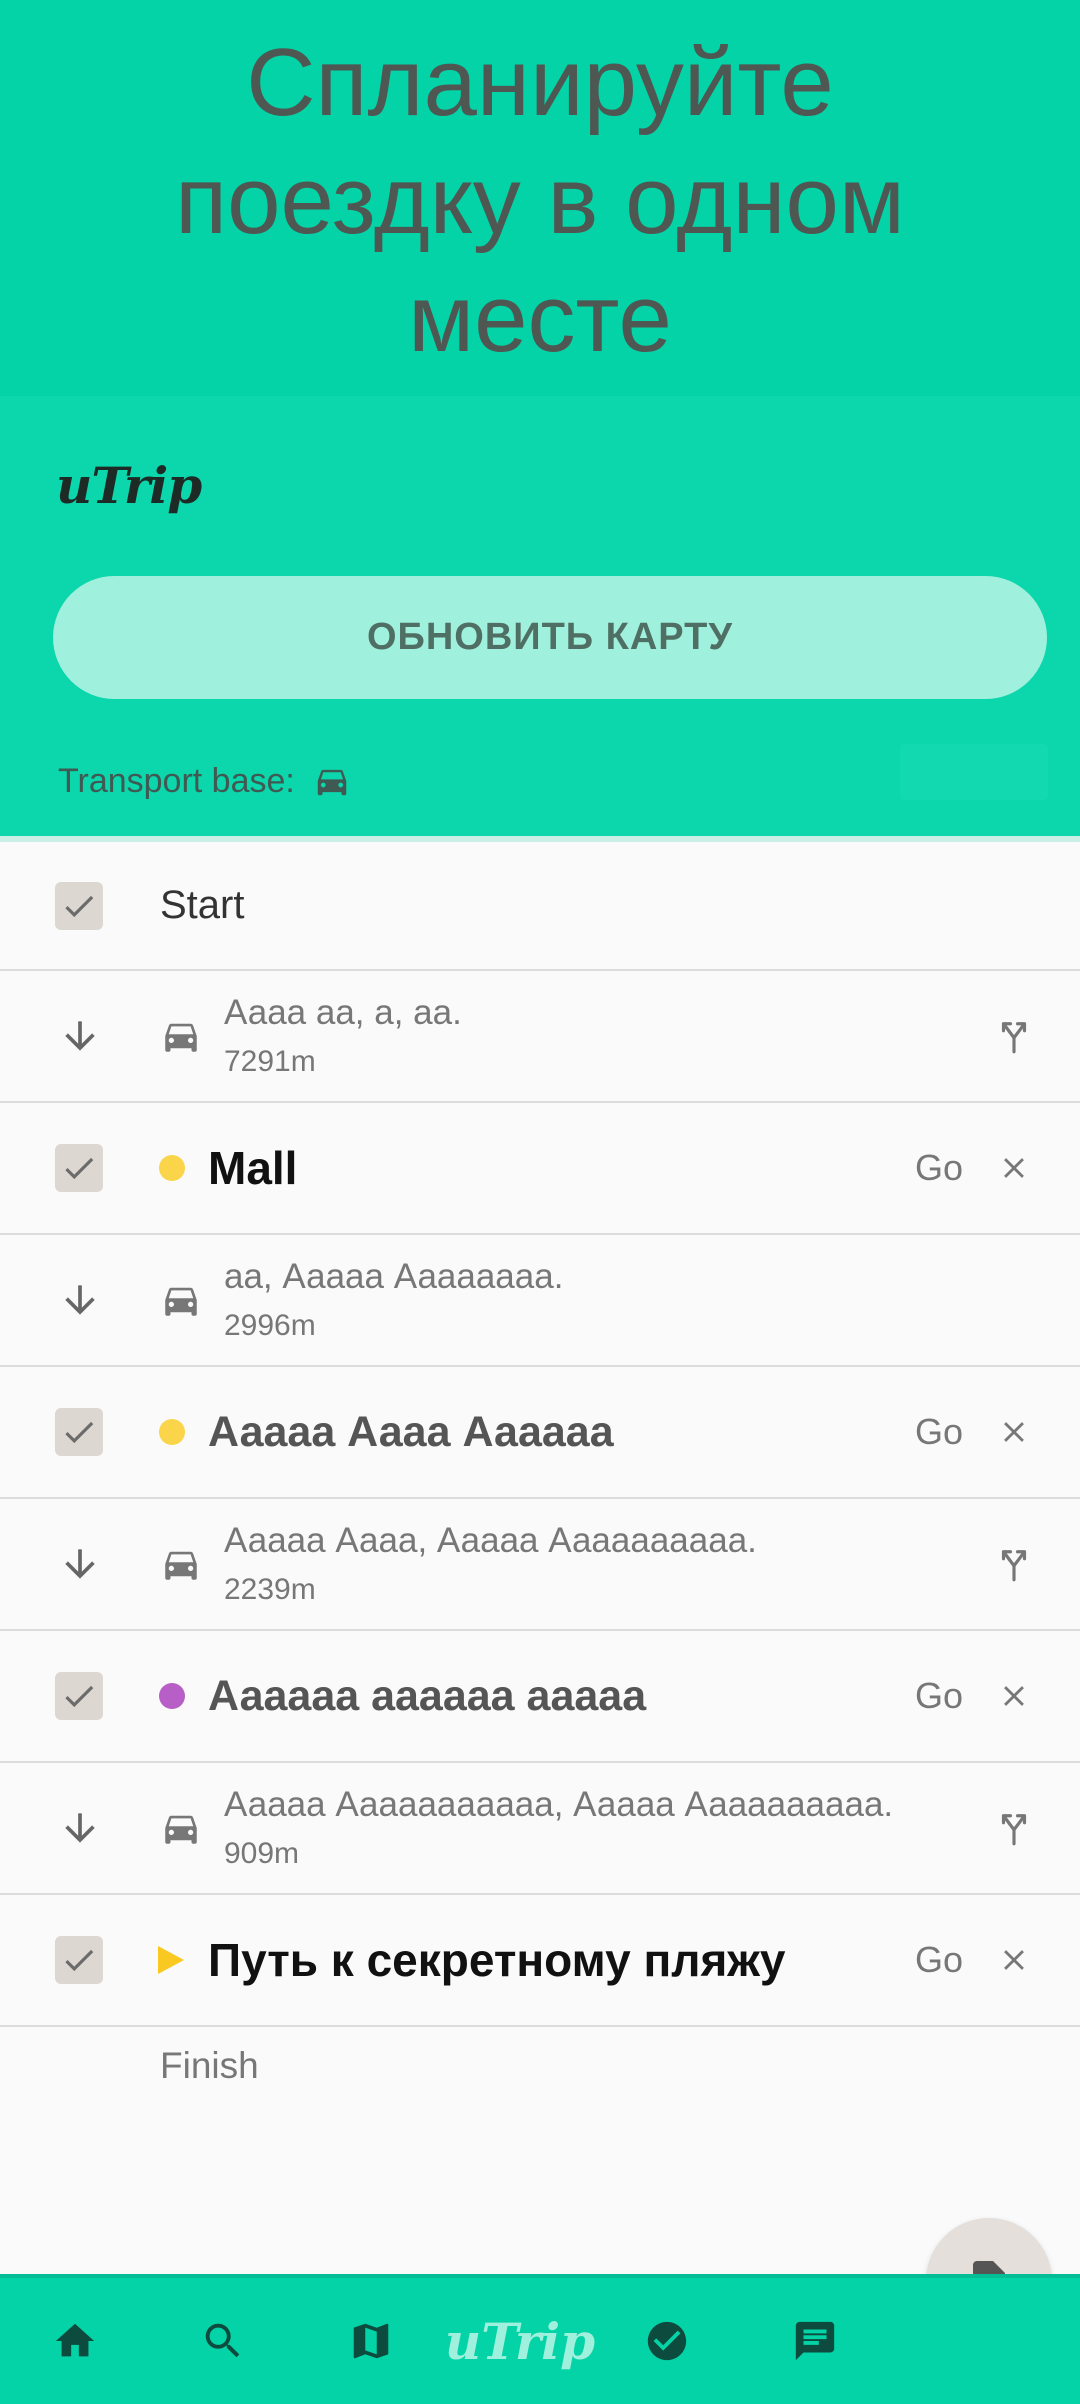 Image resolution: width=1080 pixels, height=2404 pixels. Describe the element at coordinates (540, 1565) in the screenshot. I see `leg-row: Ааааа Аааа, Ааааа Аааааааааа. 2239m` at that location.